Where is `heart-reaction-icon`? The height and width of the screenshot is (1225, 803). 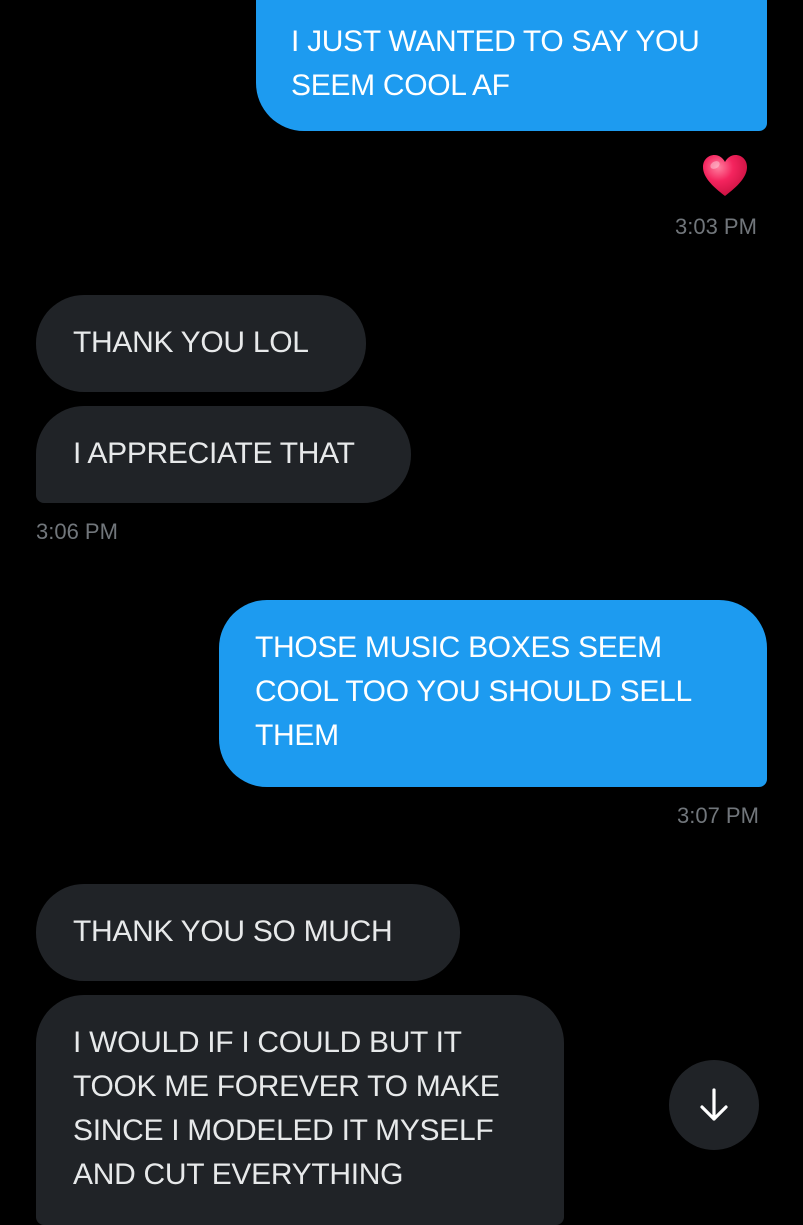 heart-reaction-icon is located at coordinates (725, 176).